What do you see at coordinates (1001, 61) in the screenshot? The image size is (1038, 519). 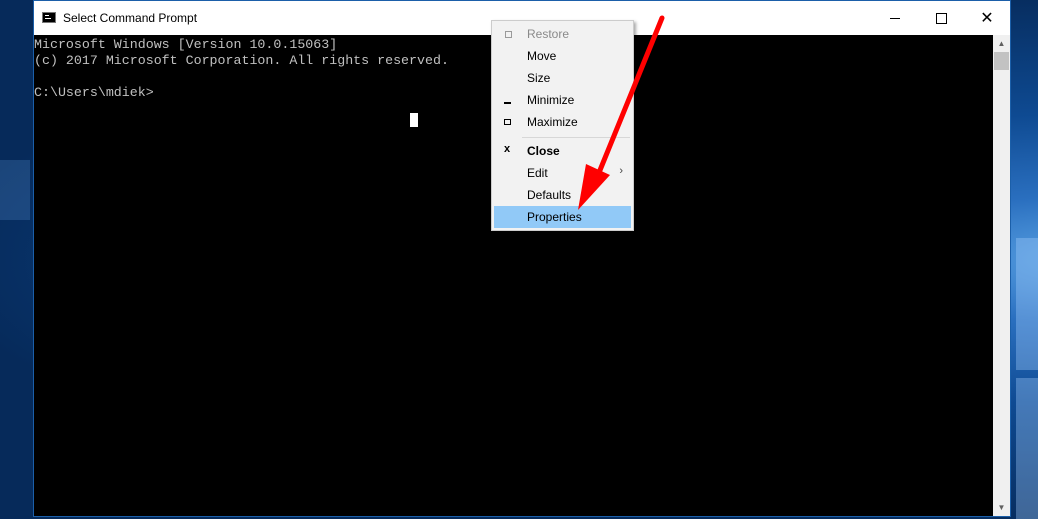 I see `scroll-thumb` at bounding box center [1001, 61].